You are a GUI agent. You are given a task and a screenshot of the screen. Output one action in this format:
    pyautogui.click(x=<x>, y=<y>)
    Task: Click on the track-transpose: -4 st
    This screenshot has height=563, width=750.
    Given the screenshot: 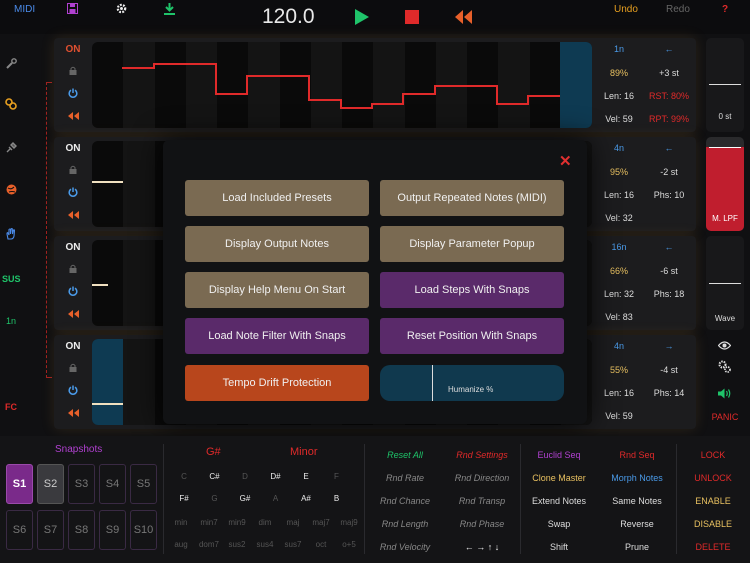 What is the action you would take?
    pyautogui.click(x=669, y=370)
    